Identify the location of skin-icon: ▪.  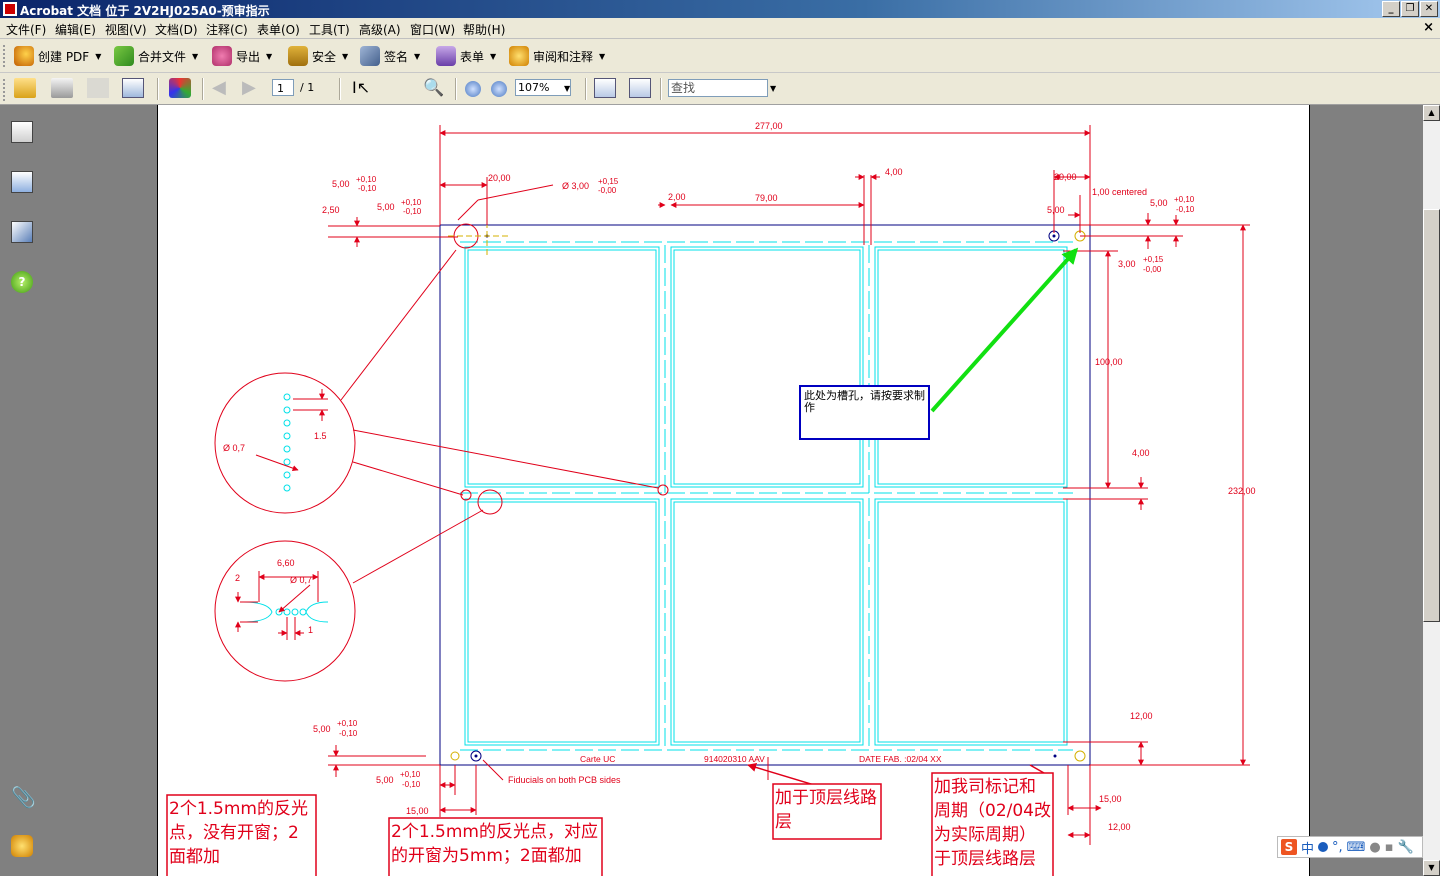
(1389, 847).